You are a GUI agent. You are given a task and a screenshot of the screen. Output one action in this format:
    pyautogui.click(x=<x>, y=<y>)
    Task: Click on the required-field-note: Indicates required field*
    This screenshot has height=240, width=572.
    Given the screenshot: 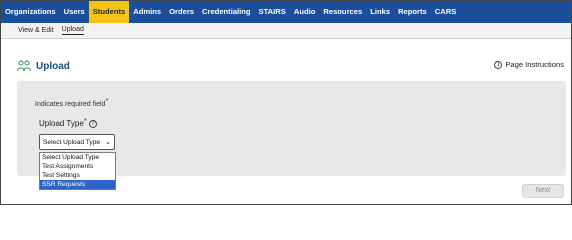 What is the action you would take?
    pyautogui.click(x=72, y=102)
    